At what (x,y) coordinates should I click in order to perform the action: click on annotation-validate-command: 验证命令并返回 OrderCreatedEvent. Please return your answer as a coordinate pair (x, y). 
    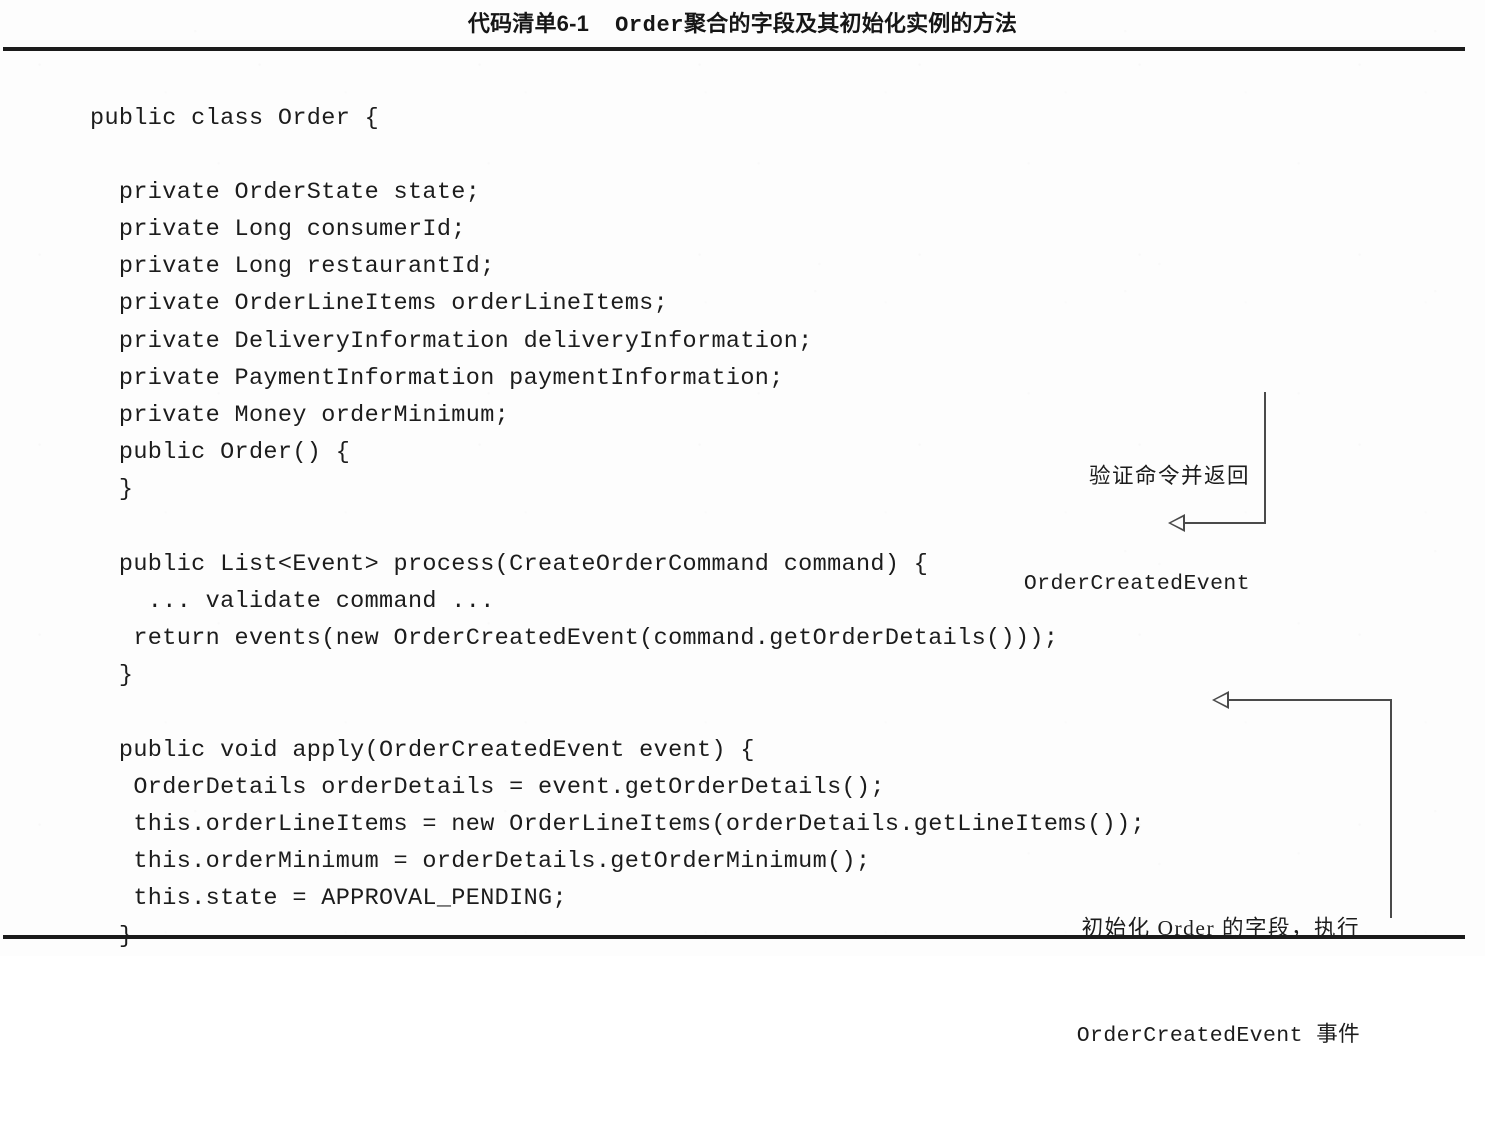
    Looking at the image, I should click on (1085, 530).